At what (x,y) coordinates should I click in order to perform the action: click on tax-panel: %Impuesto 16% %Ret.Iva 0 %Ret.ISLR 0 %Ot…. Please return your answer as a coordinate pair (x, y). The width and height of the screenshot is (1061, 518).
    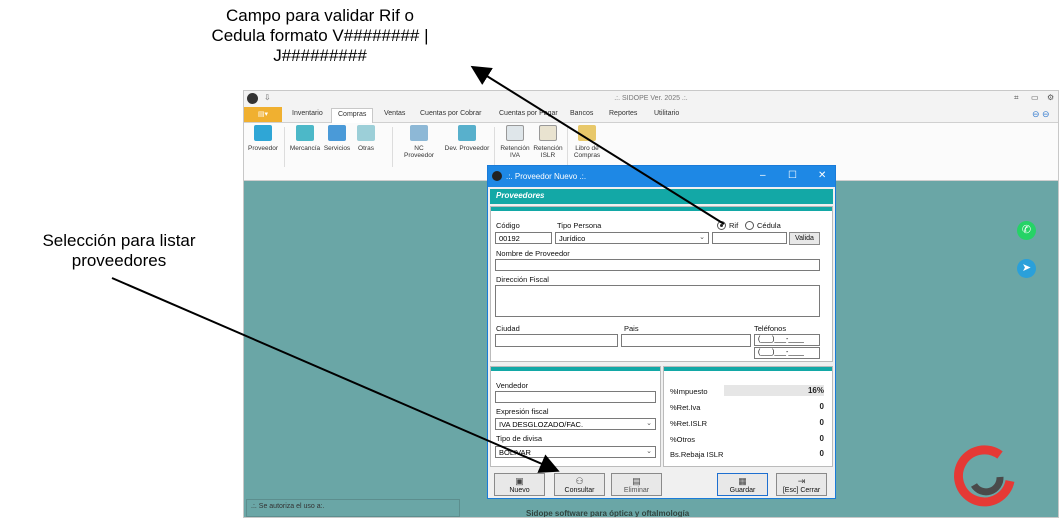
    Looking at the image, I should click on (748, 416).